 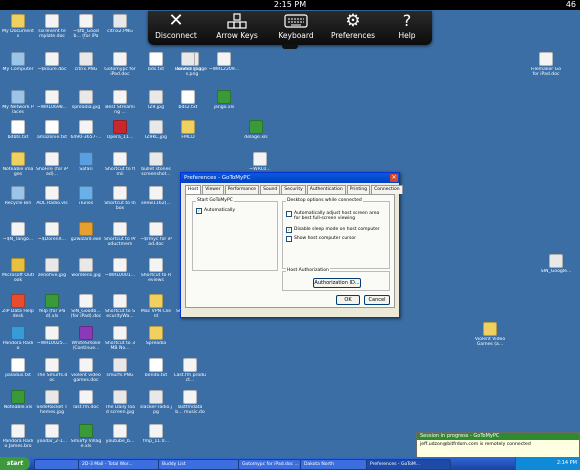 What do you see at coordinates (18, 164) in the screenshot?
I see `desktop-icon: Noteable images` at bounding box center [18, 164].